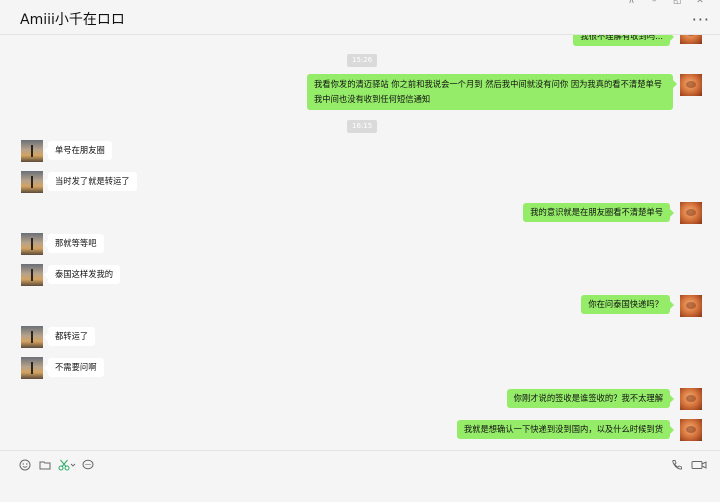 Image resolution: width=720 pixels, height=502 pixels. What do you see at coordinates (699, 466) in the screenshot?
I see `video-call-icon` at bounding box center [699, 466].